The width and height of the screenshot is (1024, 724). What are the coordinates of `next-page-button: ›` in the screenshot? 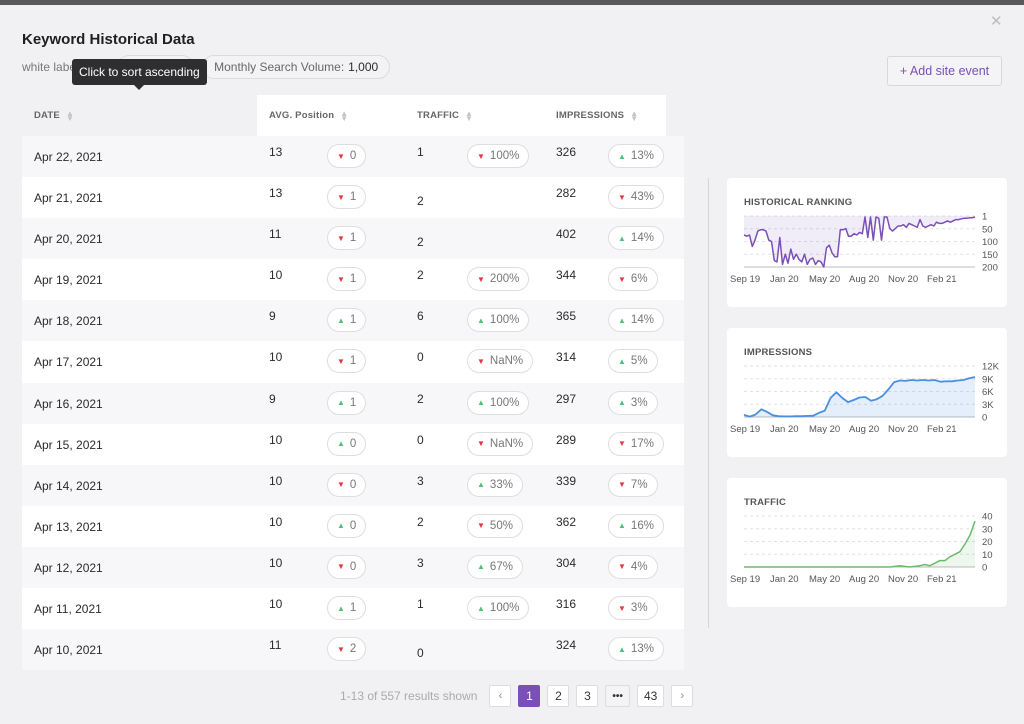 It's located at (682, 696).